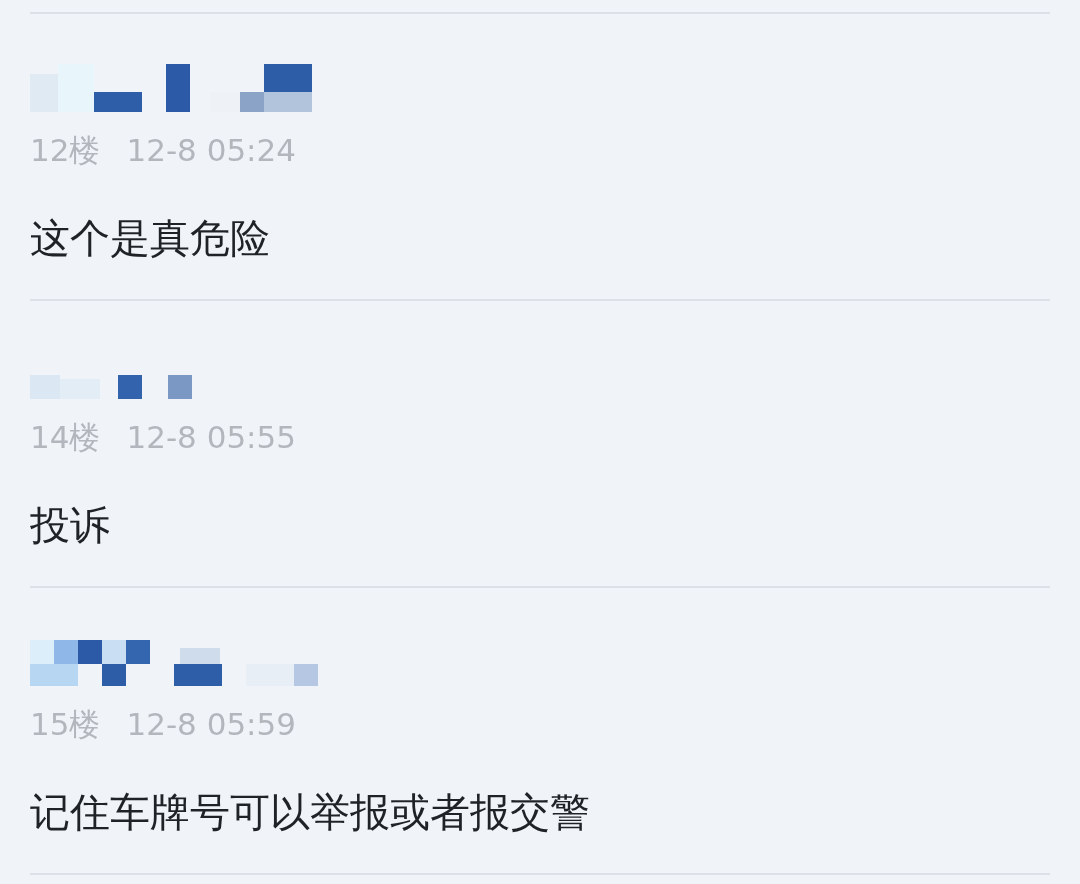 This screenshot has height=884, width=1080. I want to click on floor-number: 14楼, so click(65, 437).